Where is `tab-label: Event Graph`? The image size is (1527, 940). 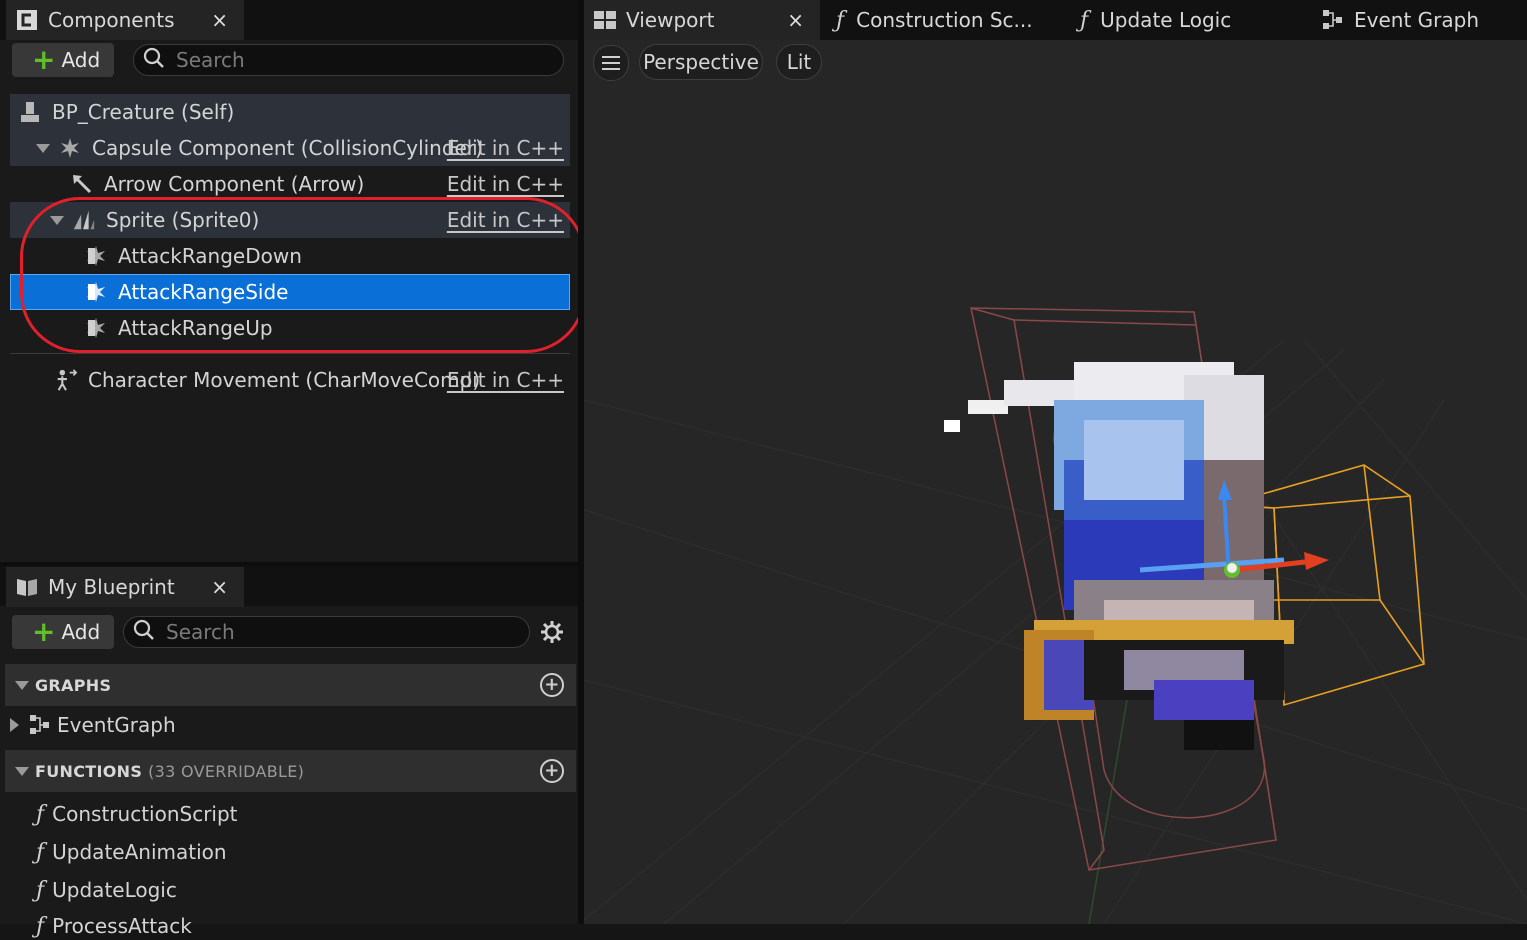 tab-label: Event Graph is located at coordinates (1416, 20).